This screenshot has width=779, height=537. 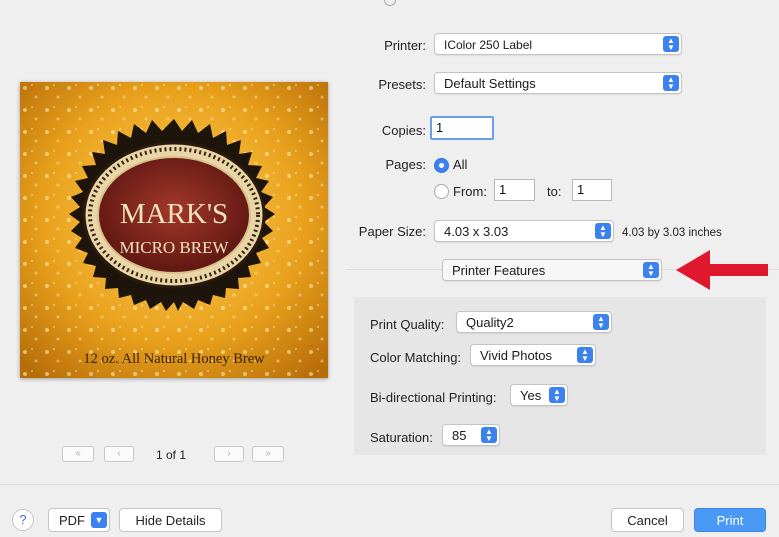 I want to click on presets-popup: Default Settings ▲ ▼, so click(x=558, y=83).